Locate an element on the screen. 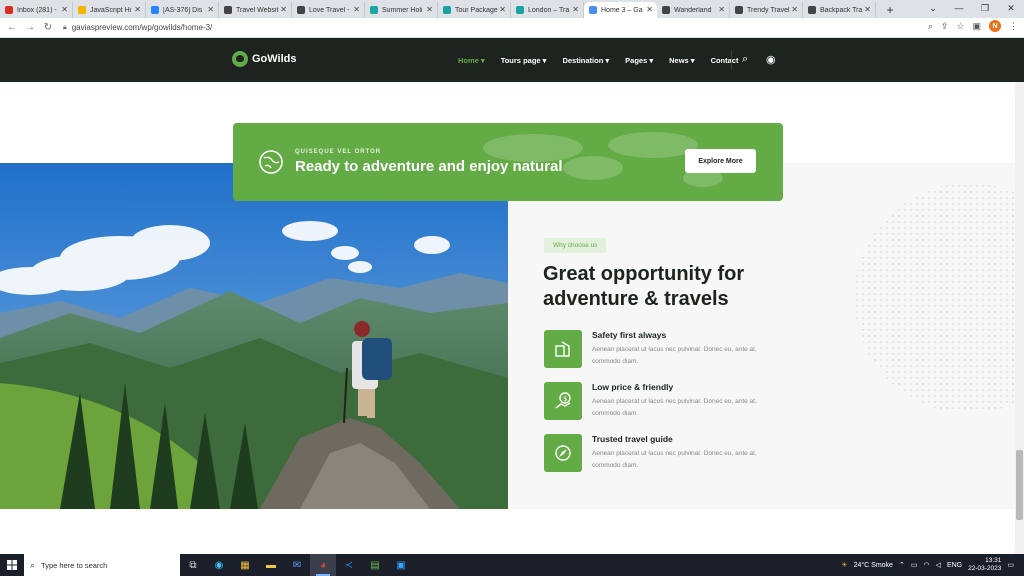 This screenshot has height=576, width=1024. site-logo: GoWilds is located at coordinates (264, 59).